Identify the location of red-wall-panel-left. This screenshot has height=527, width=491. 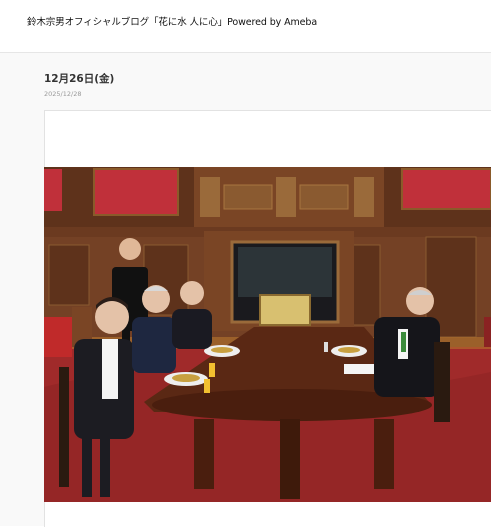
(53, 190).